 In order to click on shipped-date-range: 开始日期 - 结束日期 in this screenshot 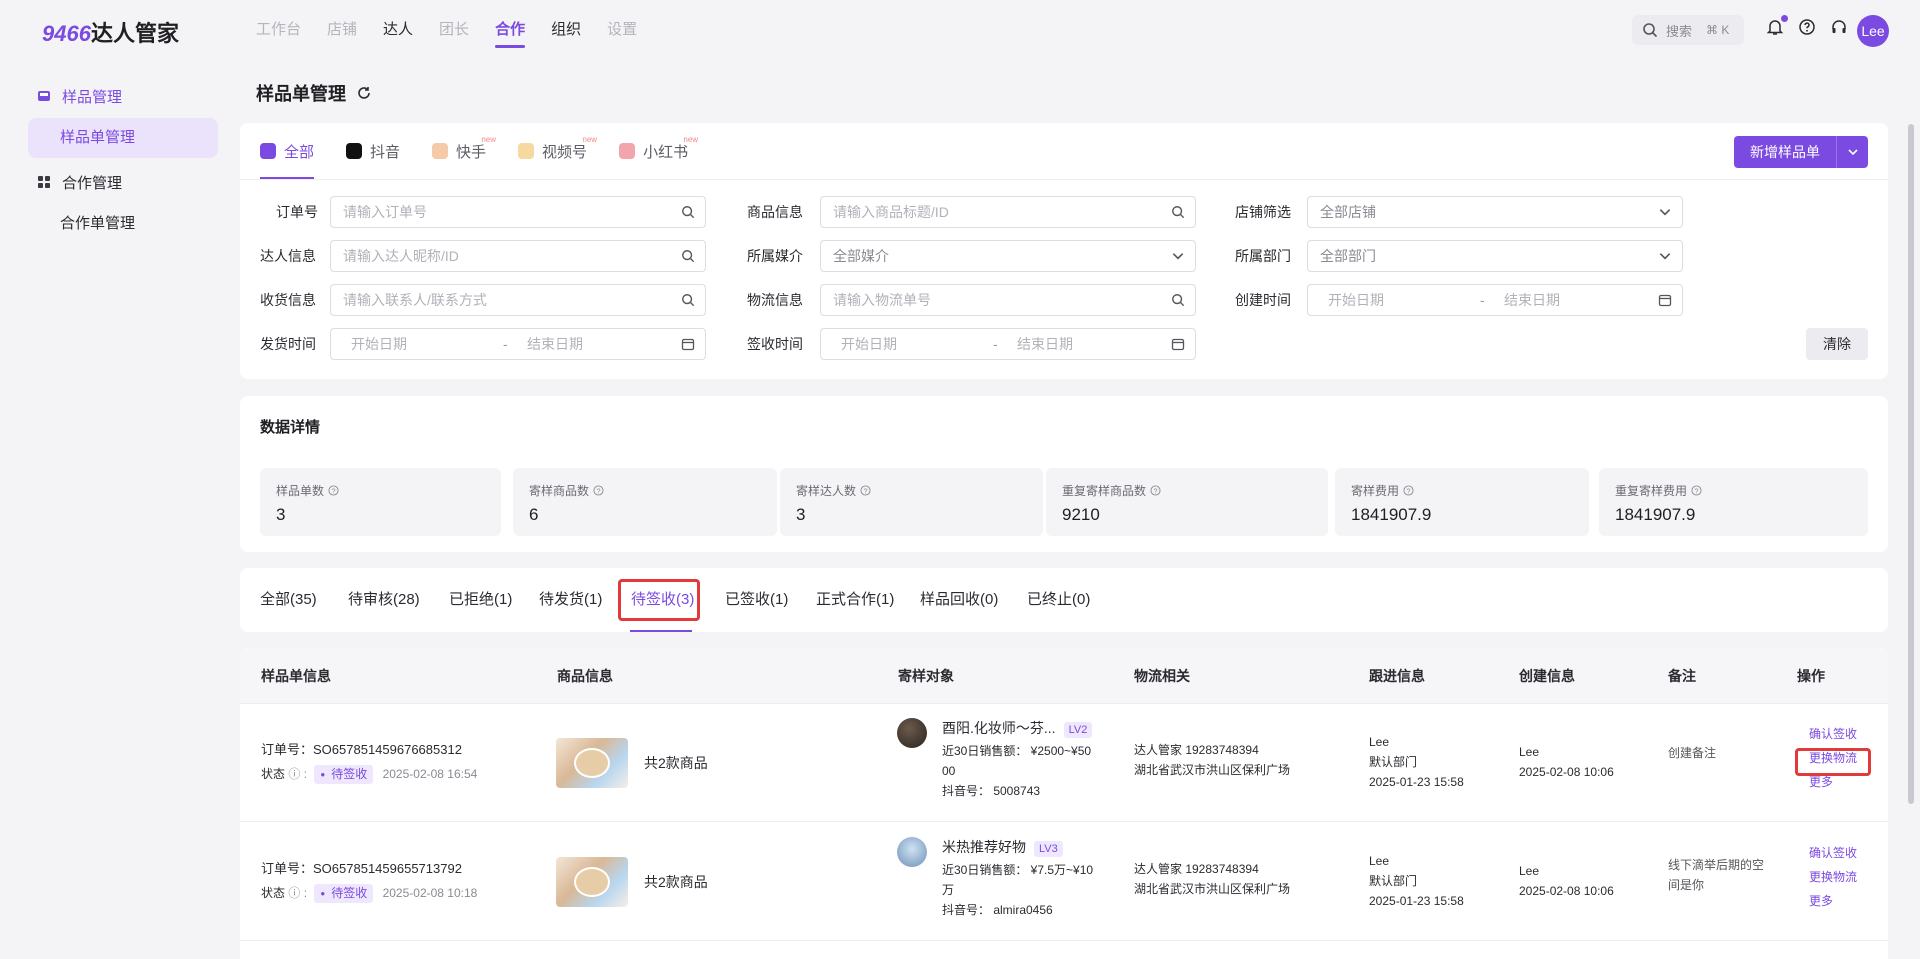, I will do `click(518, 344)`.